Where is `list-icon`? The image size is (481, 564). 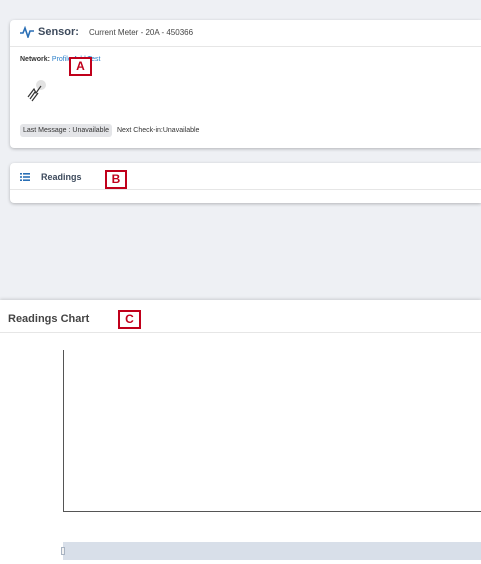 list-icon is located at coordinates (25, 177).